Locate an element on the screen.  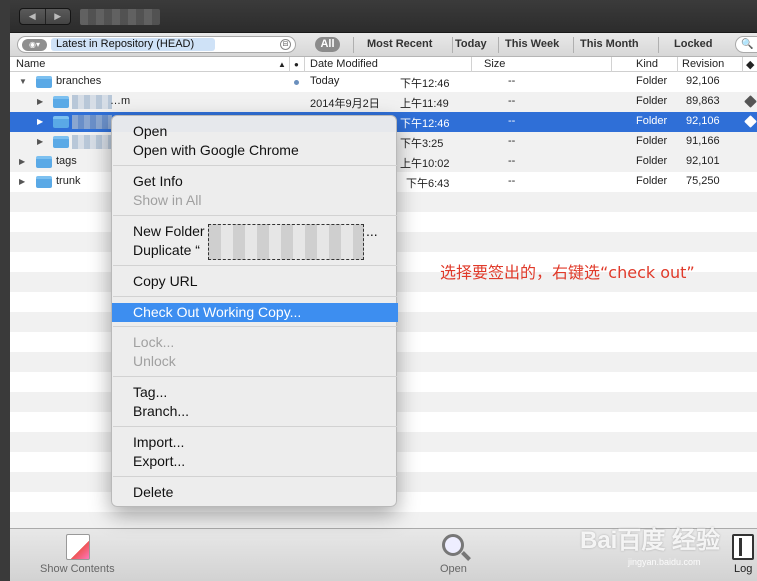
menu-item-copy-url: Copy URL is located at coordinates (255, 281).